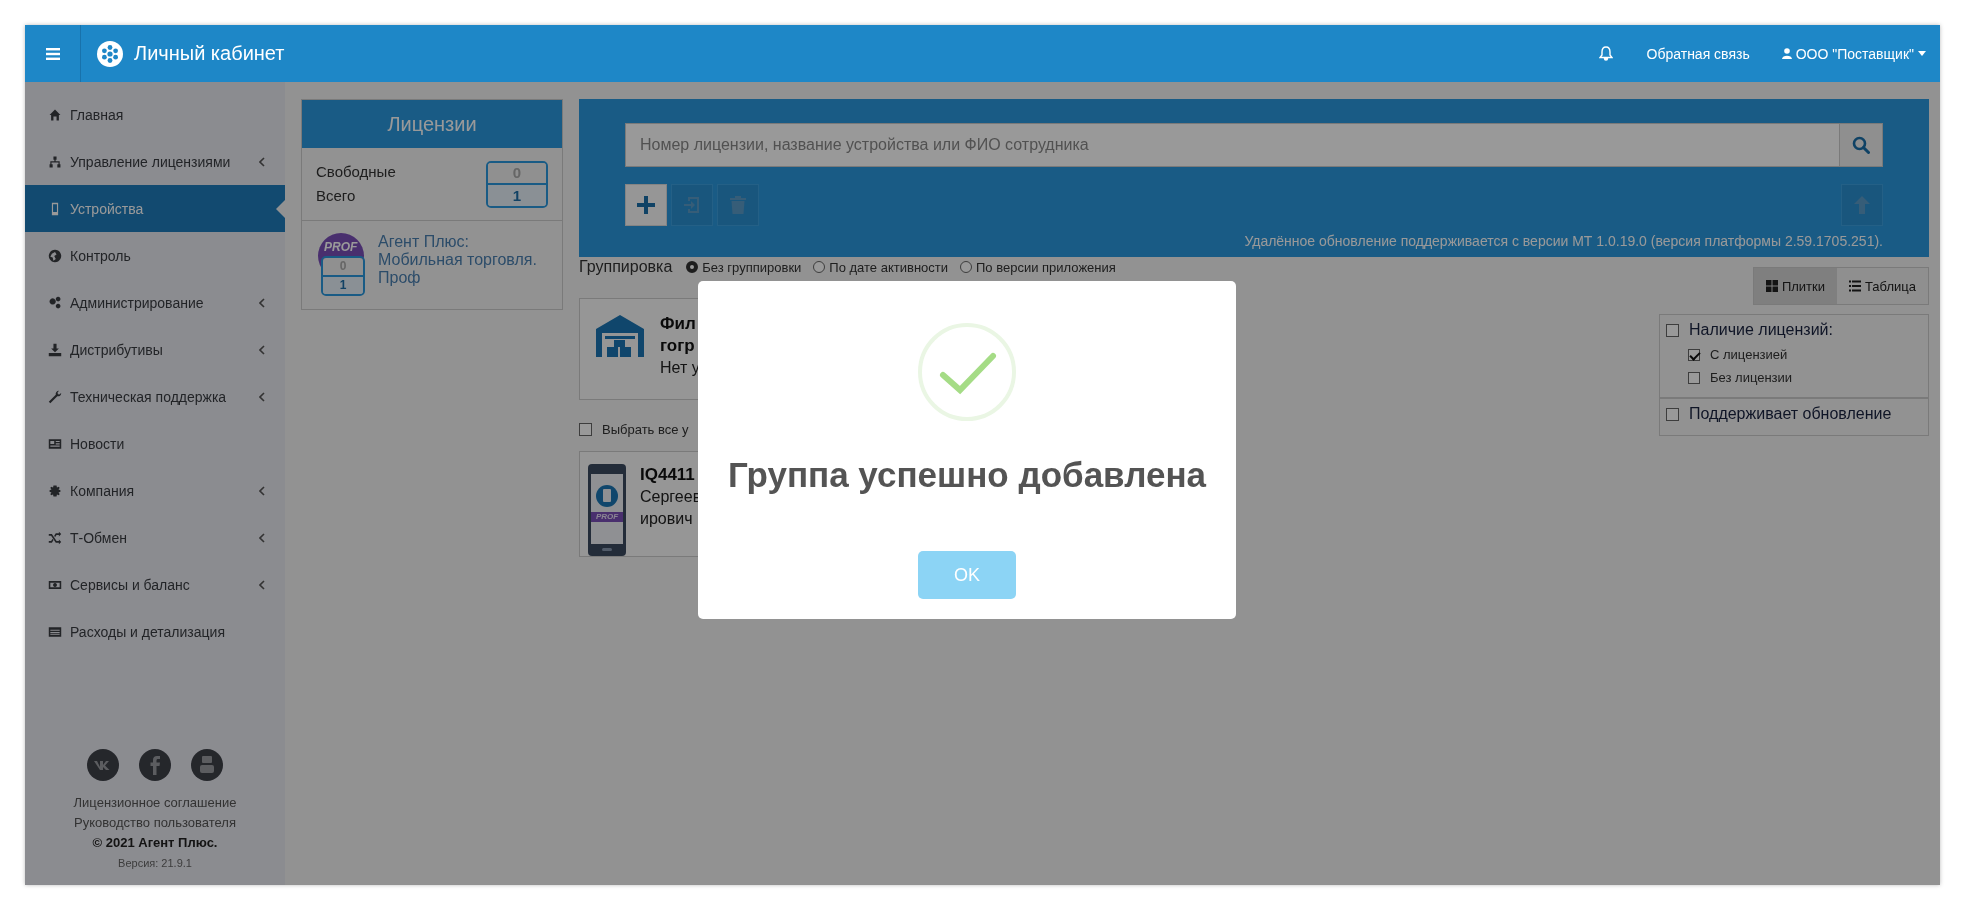 The height and width of the screenshot is (912, 1964). I want to click on filter-option: С лицензией, so click(1805, 354).